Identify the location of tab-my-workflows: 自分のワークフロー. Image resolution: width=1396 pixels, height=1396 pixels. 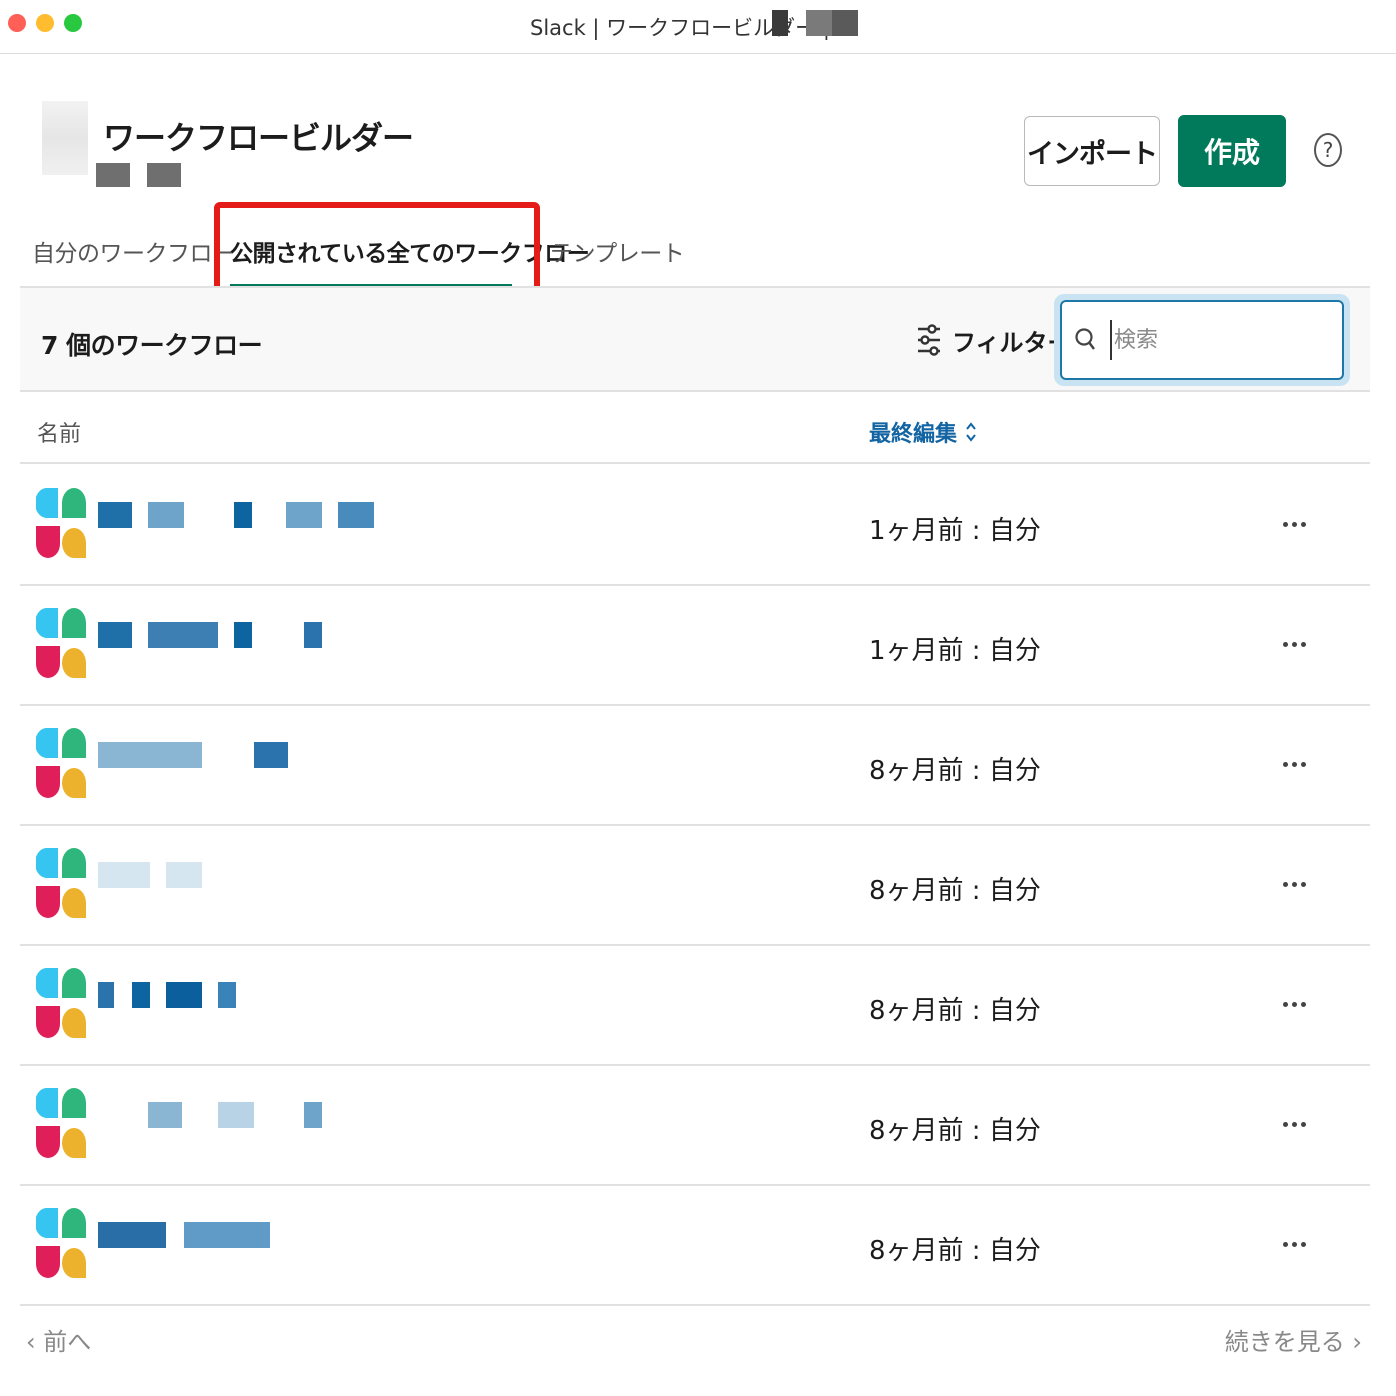
(133, 251).